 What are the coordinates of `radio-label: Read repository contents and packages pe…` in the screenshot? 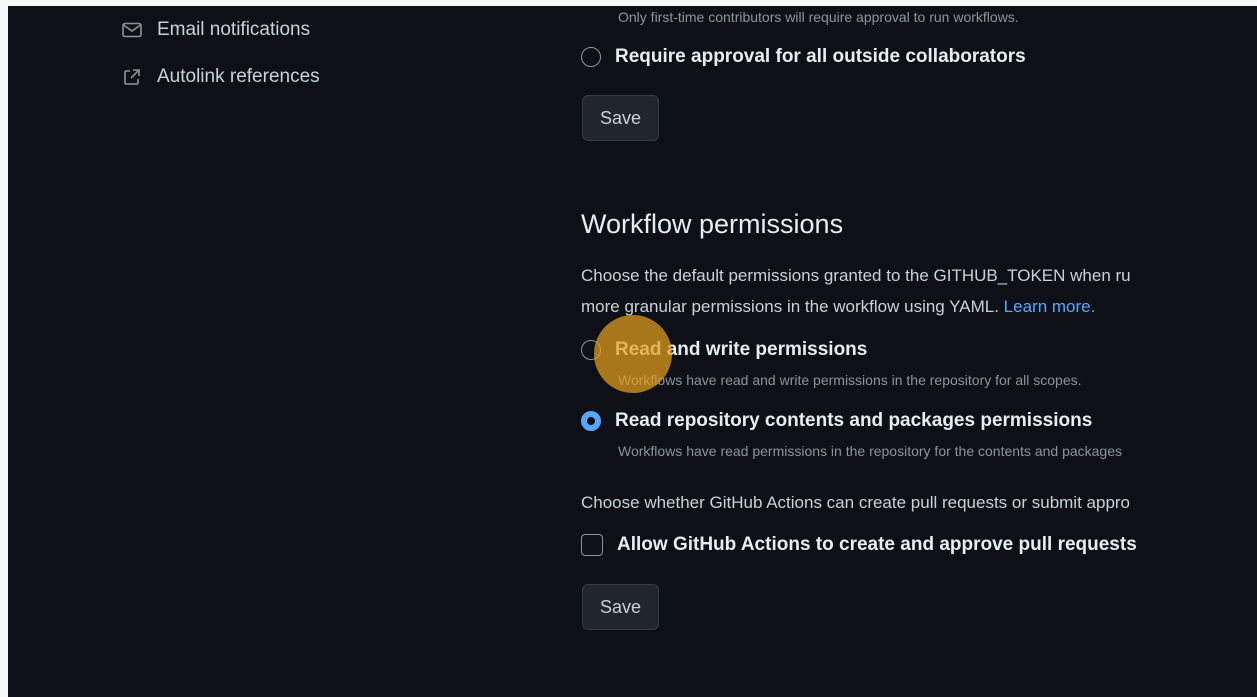 It's located at (854, 420).